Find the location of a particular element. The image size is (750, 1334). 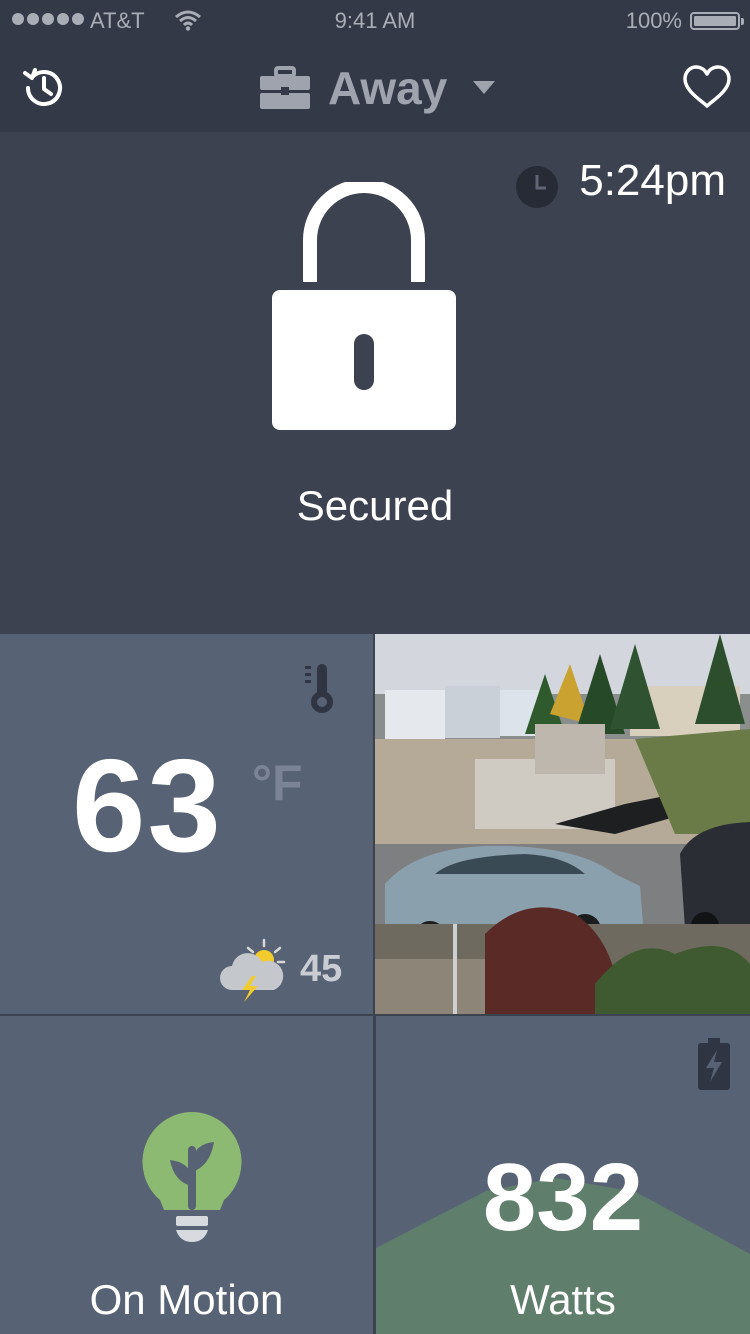

energy-usage-value: 832 is located at coordinates (563, 1197).